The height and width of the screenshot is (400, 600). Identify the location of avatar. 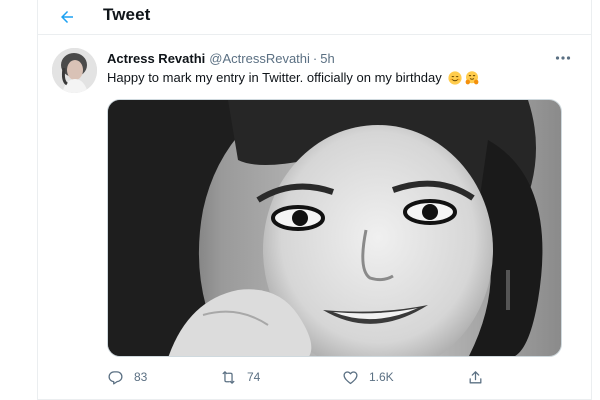
(74, 70).